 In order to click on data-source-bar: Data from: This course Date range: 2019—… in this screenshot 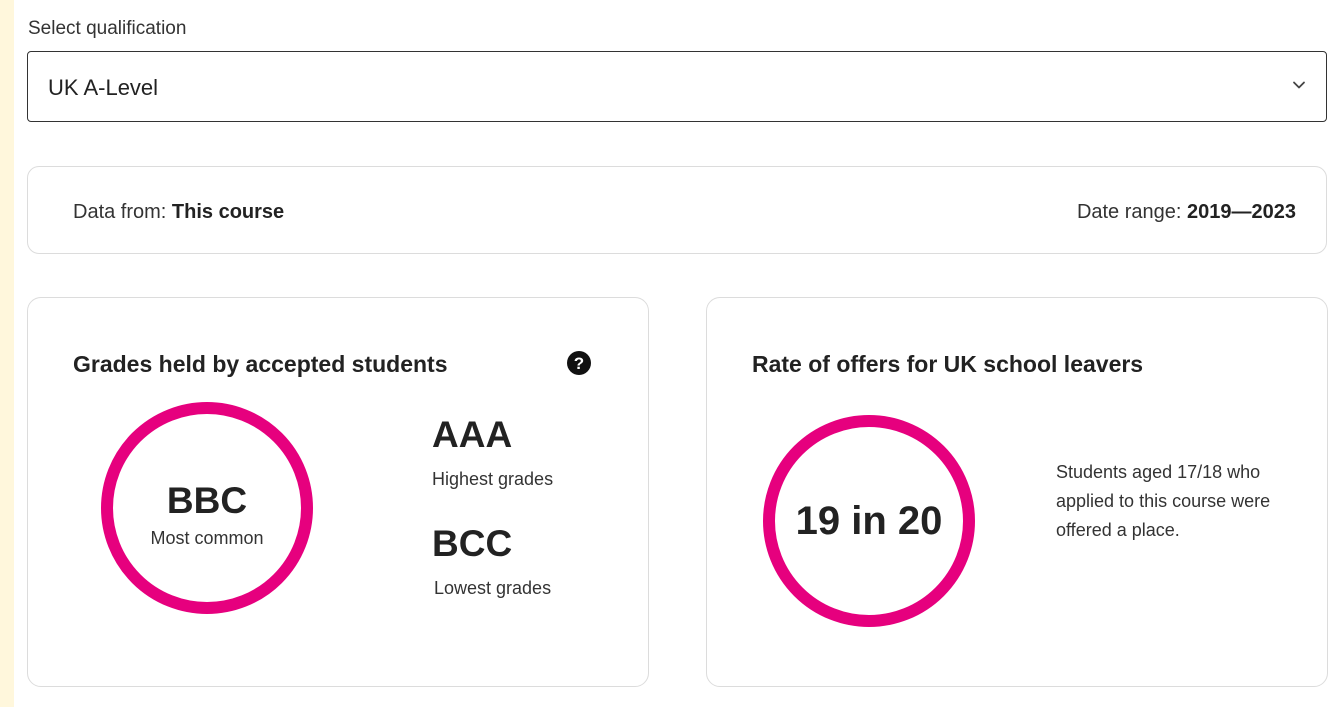, I will do `click(677, 210)`.